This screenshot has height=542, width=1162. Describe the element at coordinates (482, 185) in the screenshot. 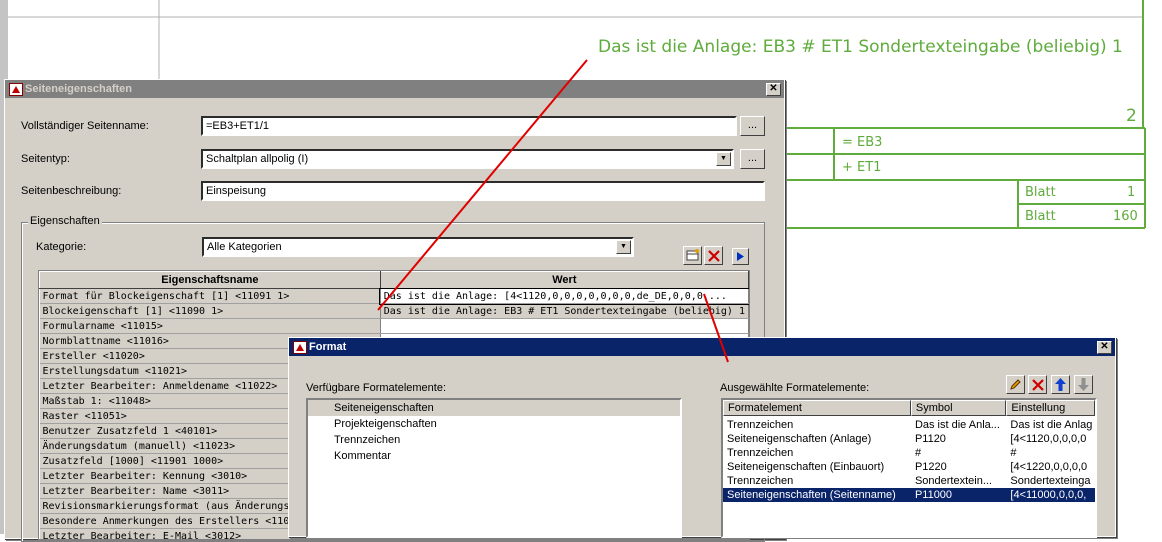

I see `arrow-to-block-property` at that location.